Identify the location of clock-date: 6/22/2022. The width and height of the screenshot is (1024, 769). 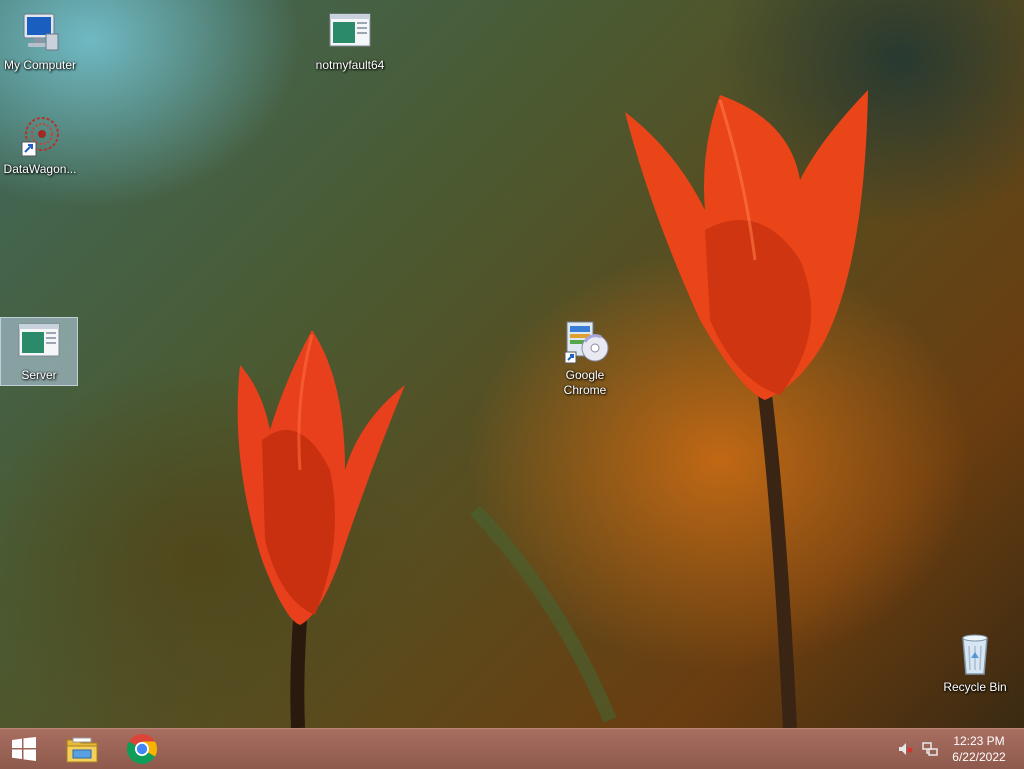
(979, 757).